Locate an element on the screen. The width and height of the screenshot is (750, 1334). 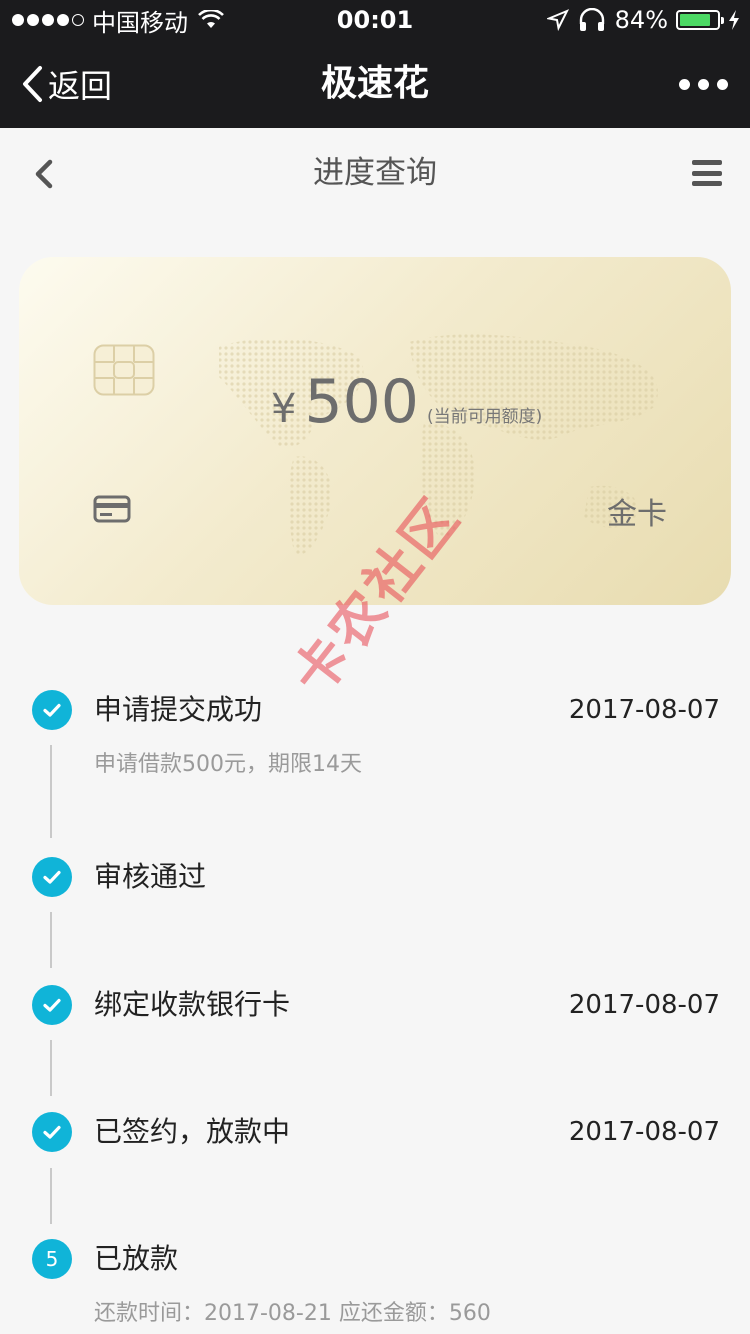
nav-back-button: 返回 is located at coordinates (66, 84).